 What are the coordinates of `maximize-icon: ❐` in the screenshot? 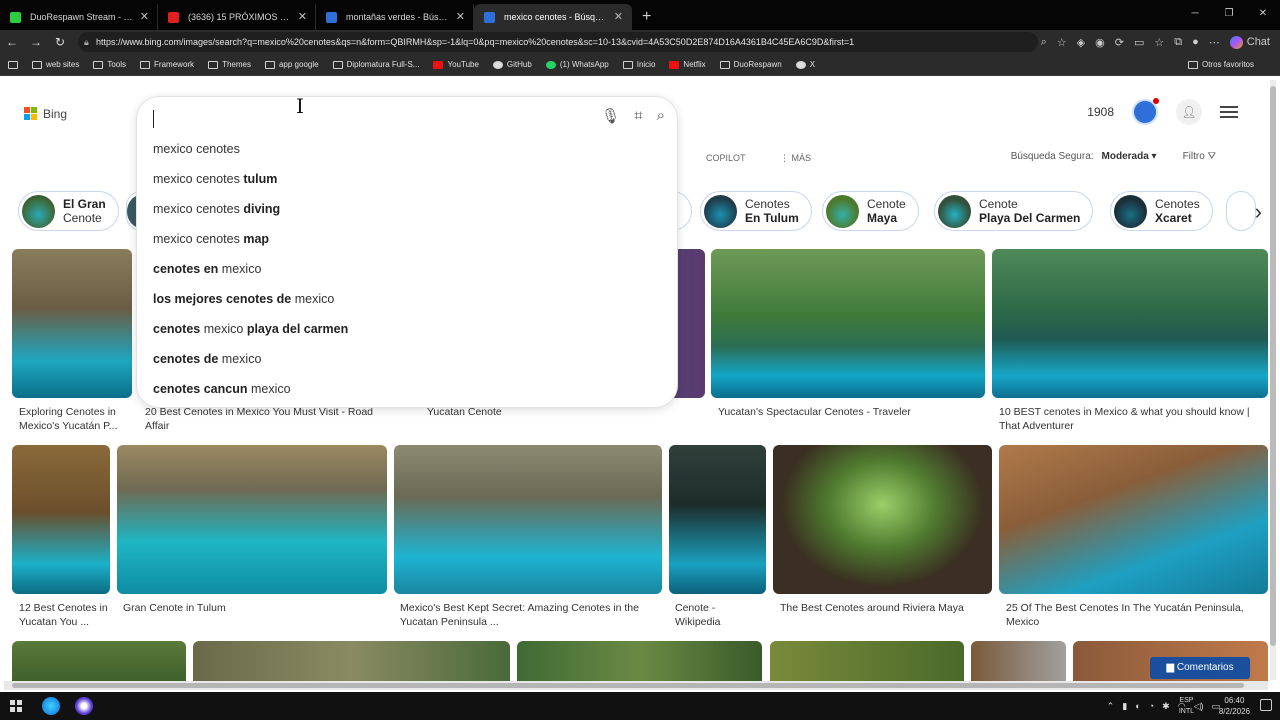 It's located at (1229, 14).